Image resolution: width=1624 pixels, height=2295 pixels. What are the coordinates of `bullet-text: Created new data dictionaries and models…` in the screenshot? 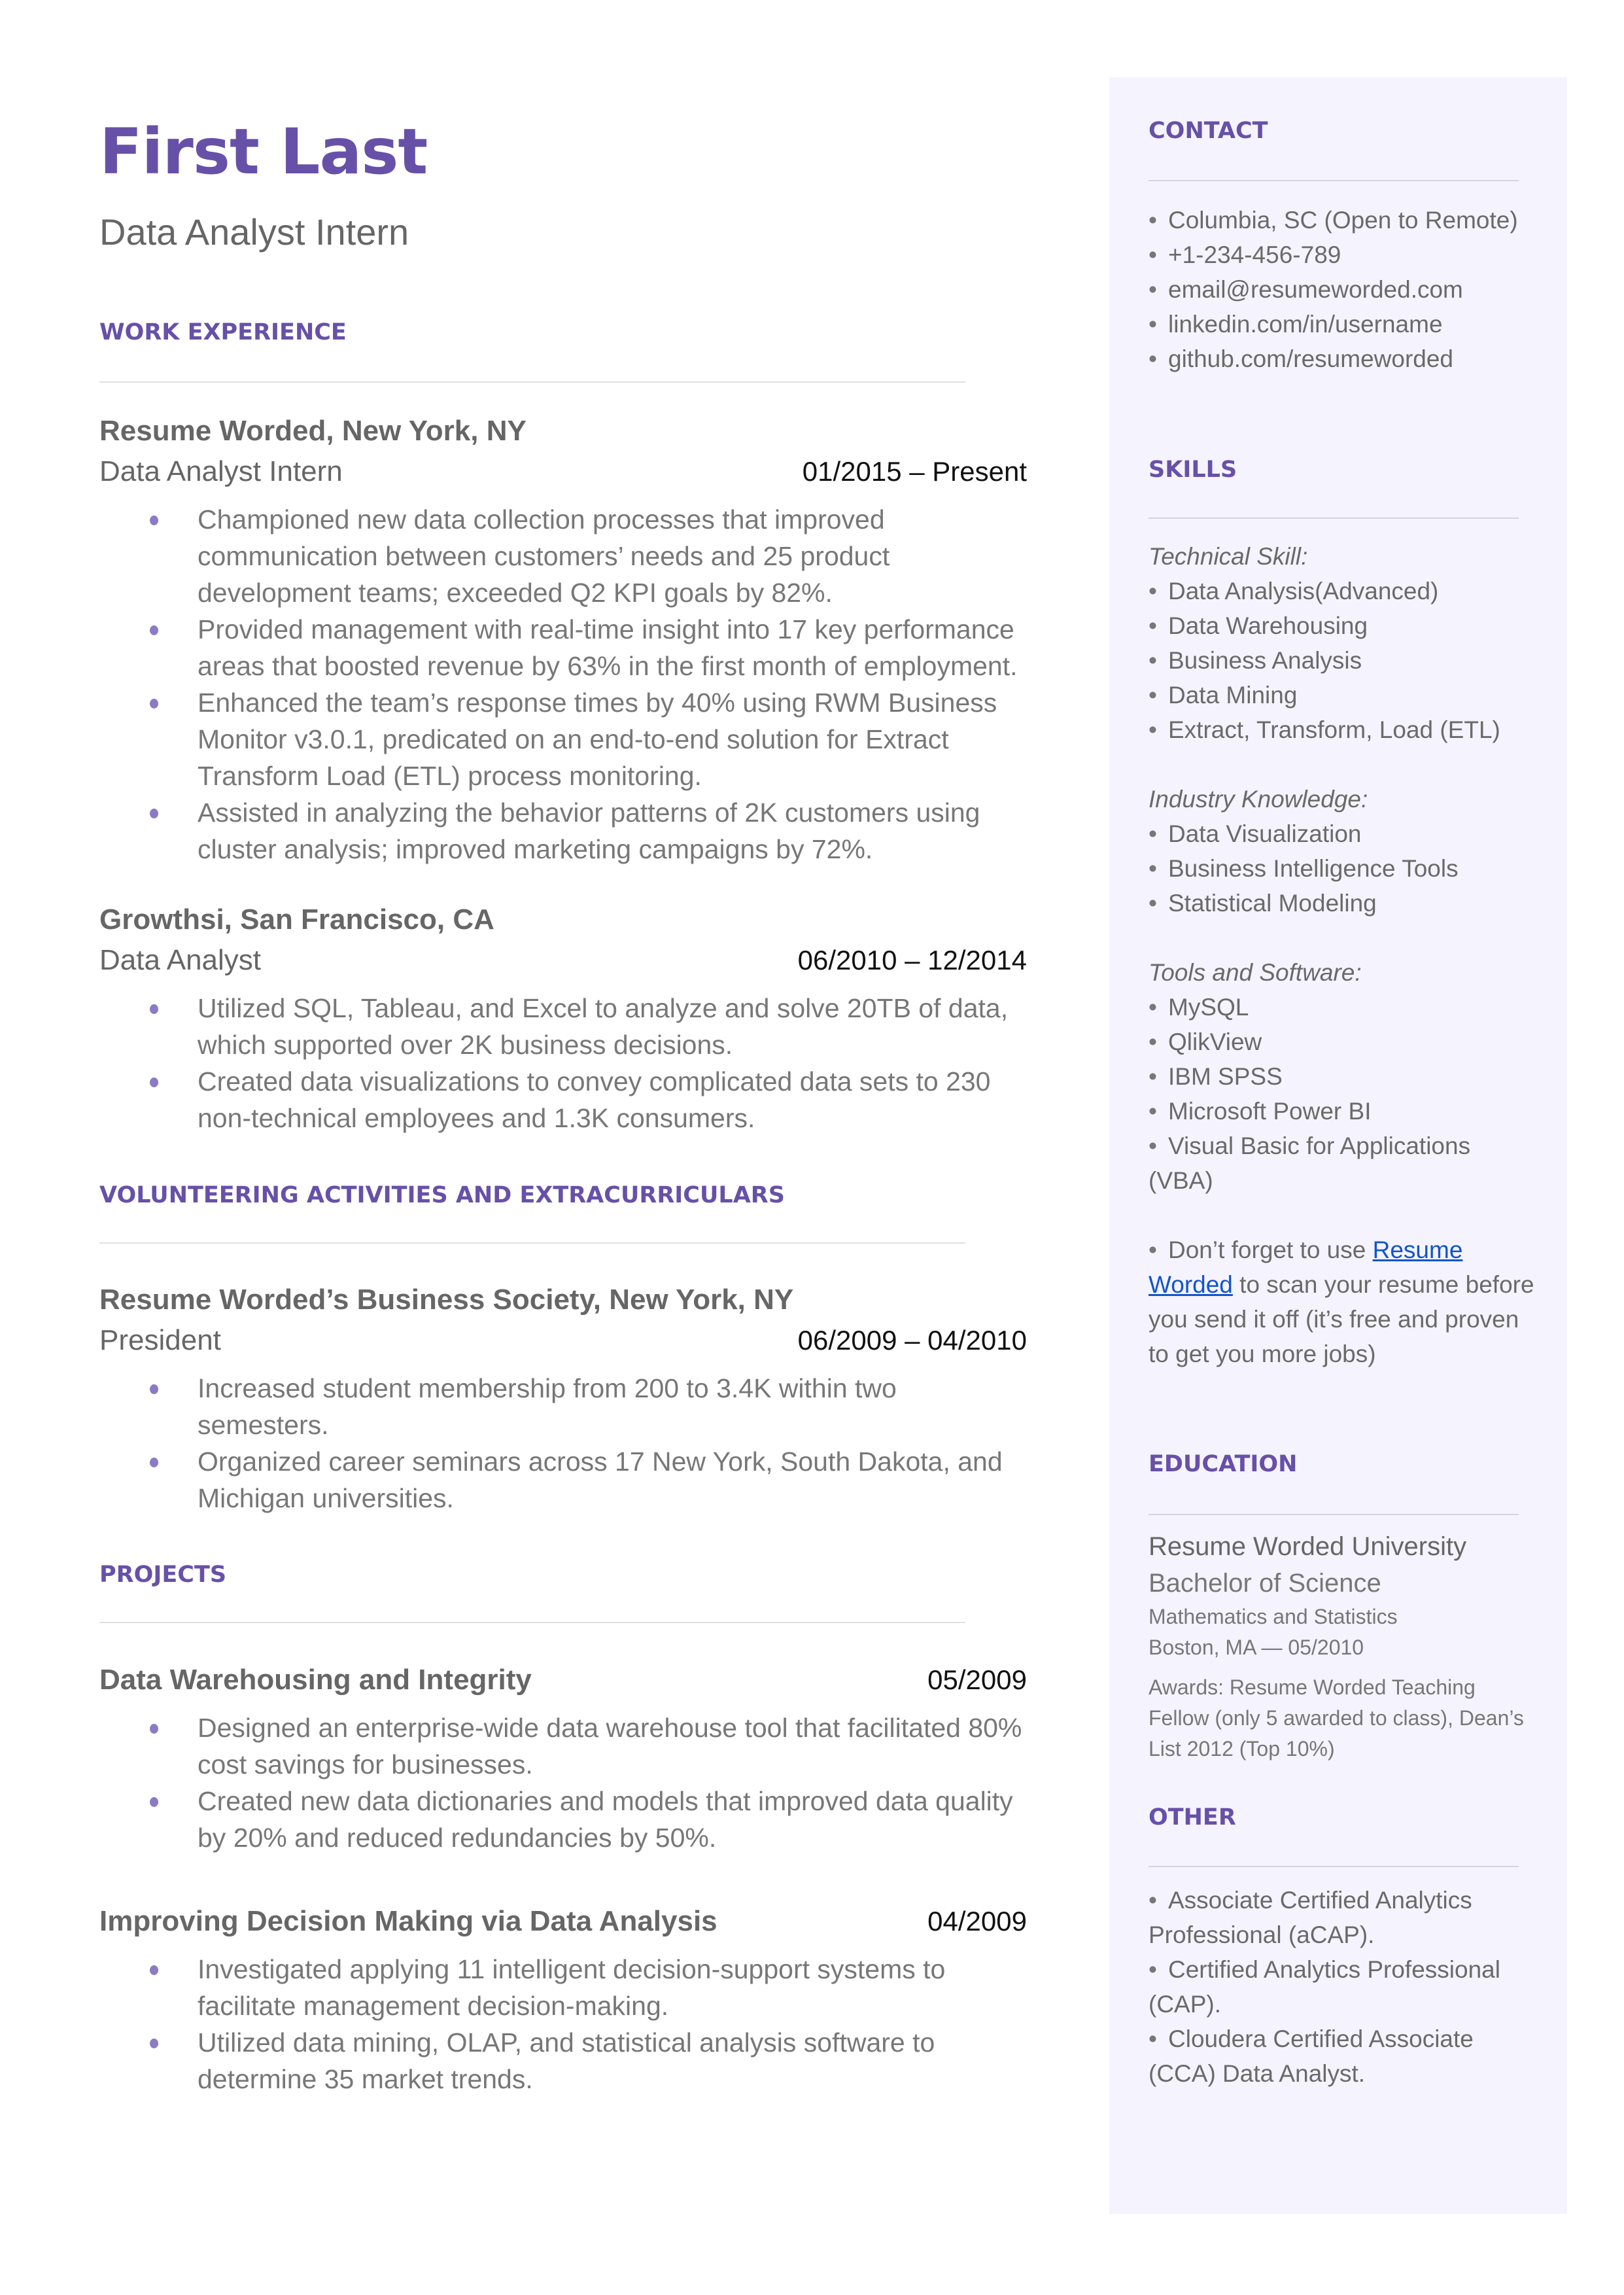 It's located at (605, 1819).